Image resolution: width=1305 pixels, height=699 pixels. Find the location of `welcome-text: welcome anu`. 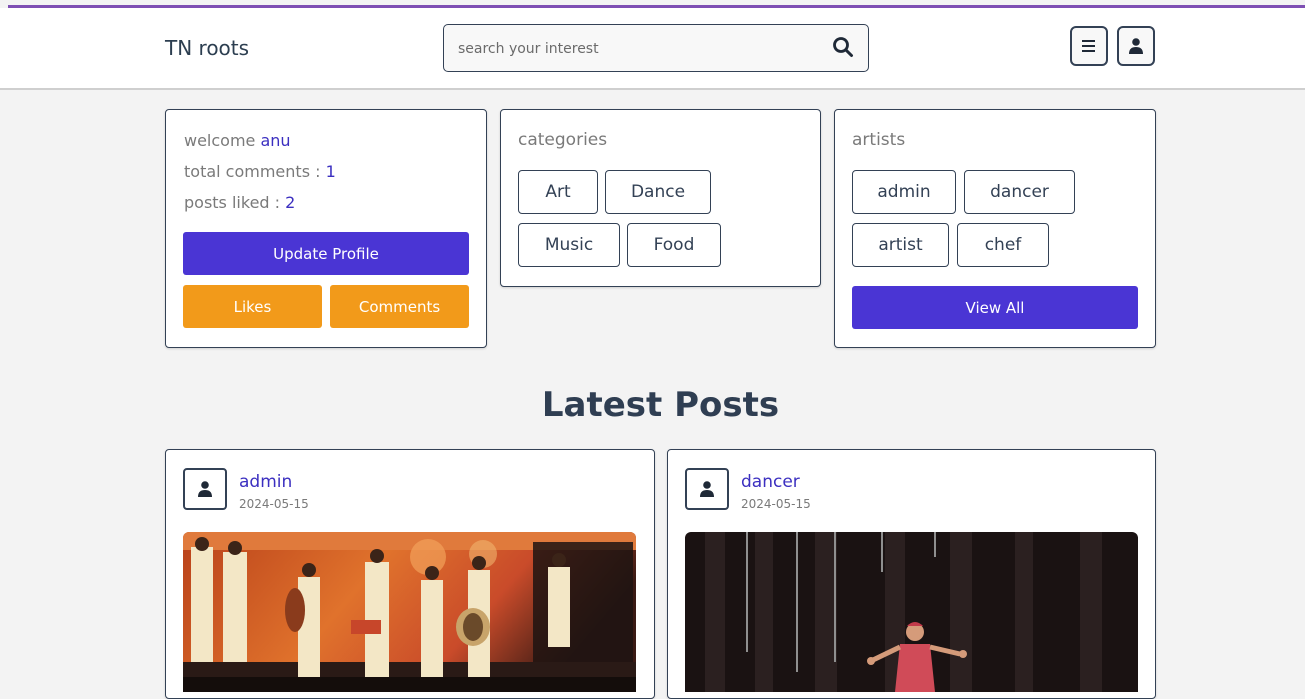

welcome-text: welcome anu is located at coordinates (237, 140).